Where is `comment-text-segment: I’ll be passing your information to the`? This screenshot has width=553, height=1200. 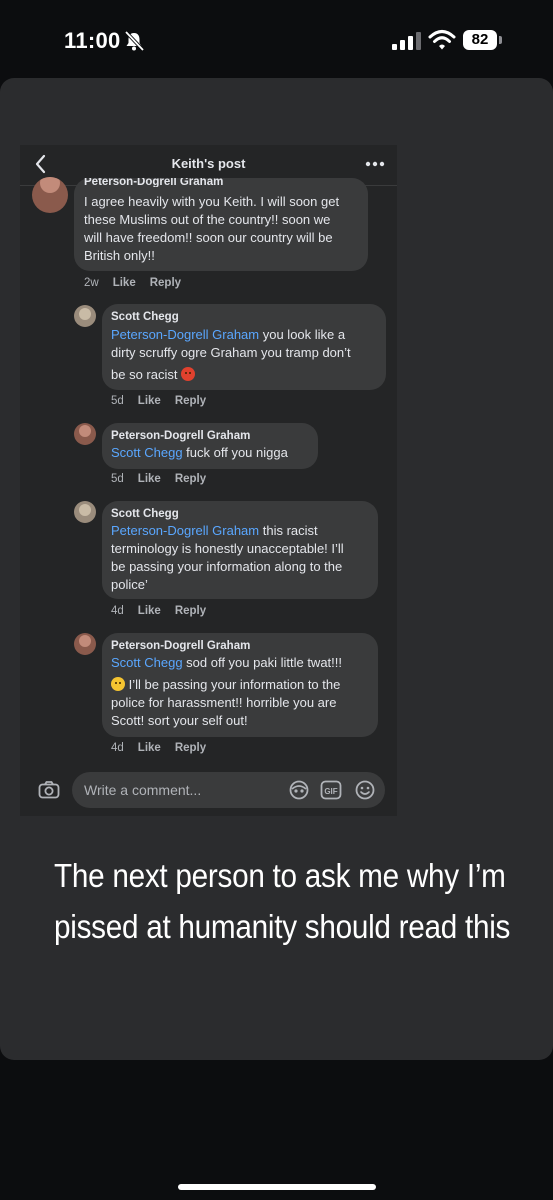
comment-text-segment: I’ll be passing your information to the is located at coordinates (233, 684).